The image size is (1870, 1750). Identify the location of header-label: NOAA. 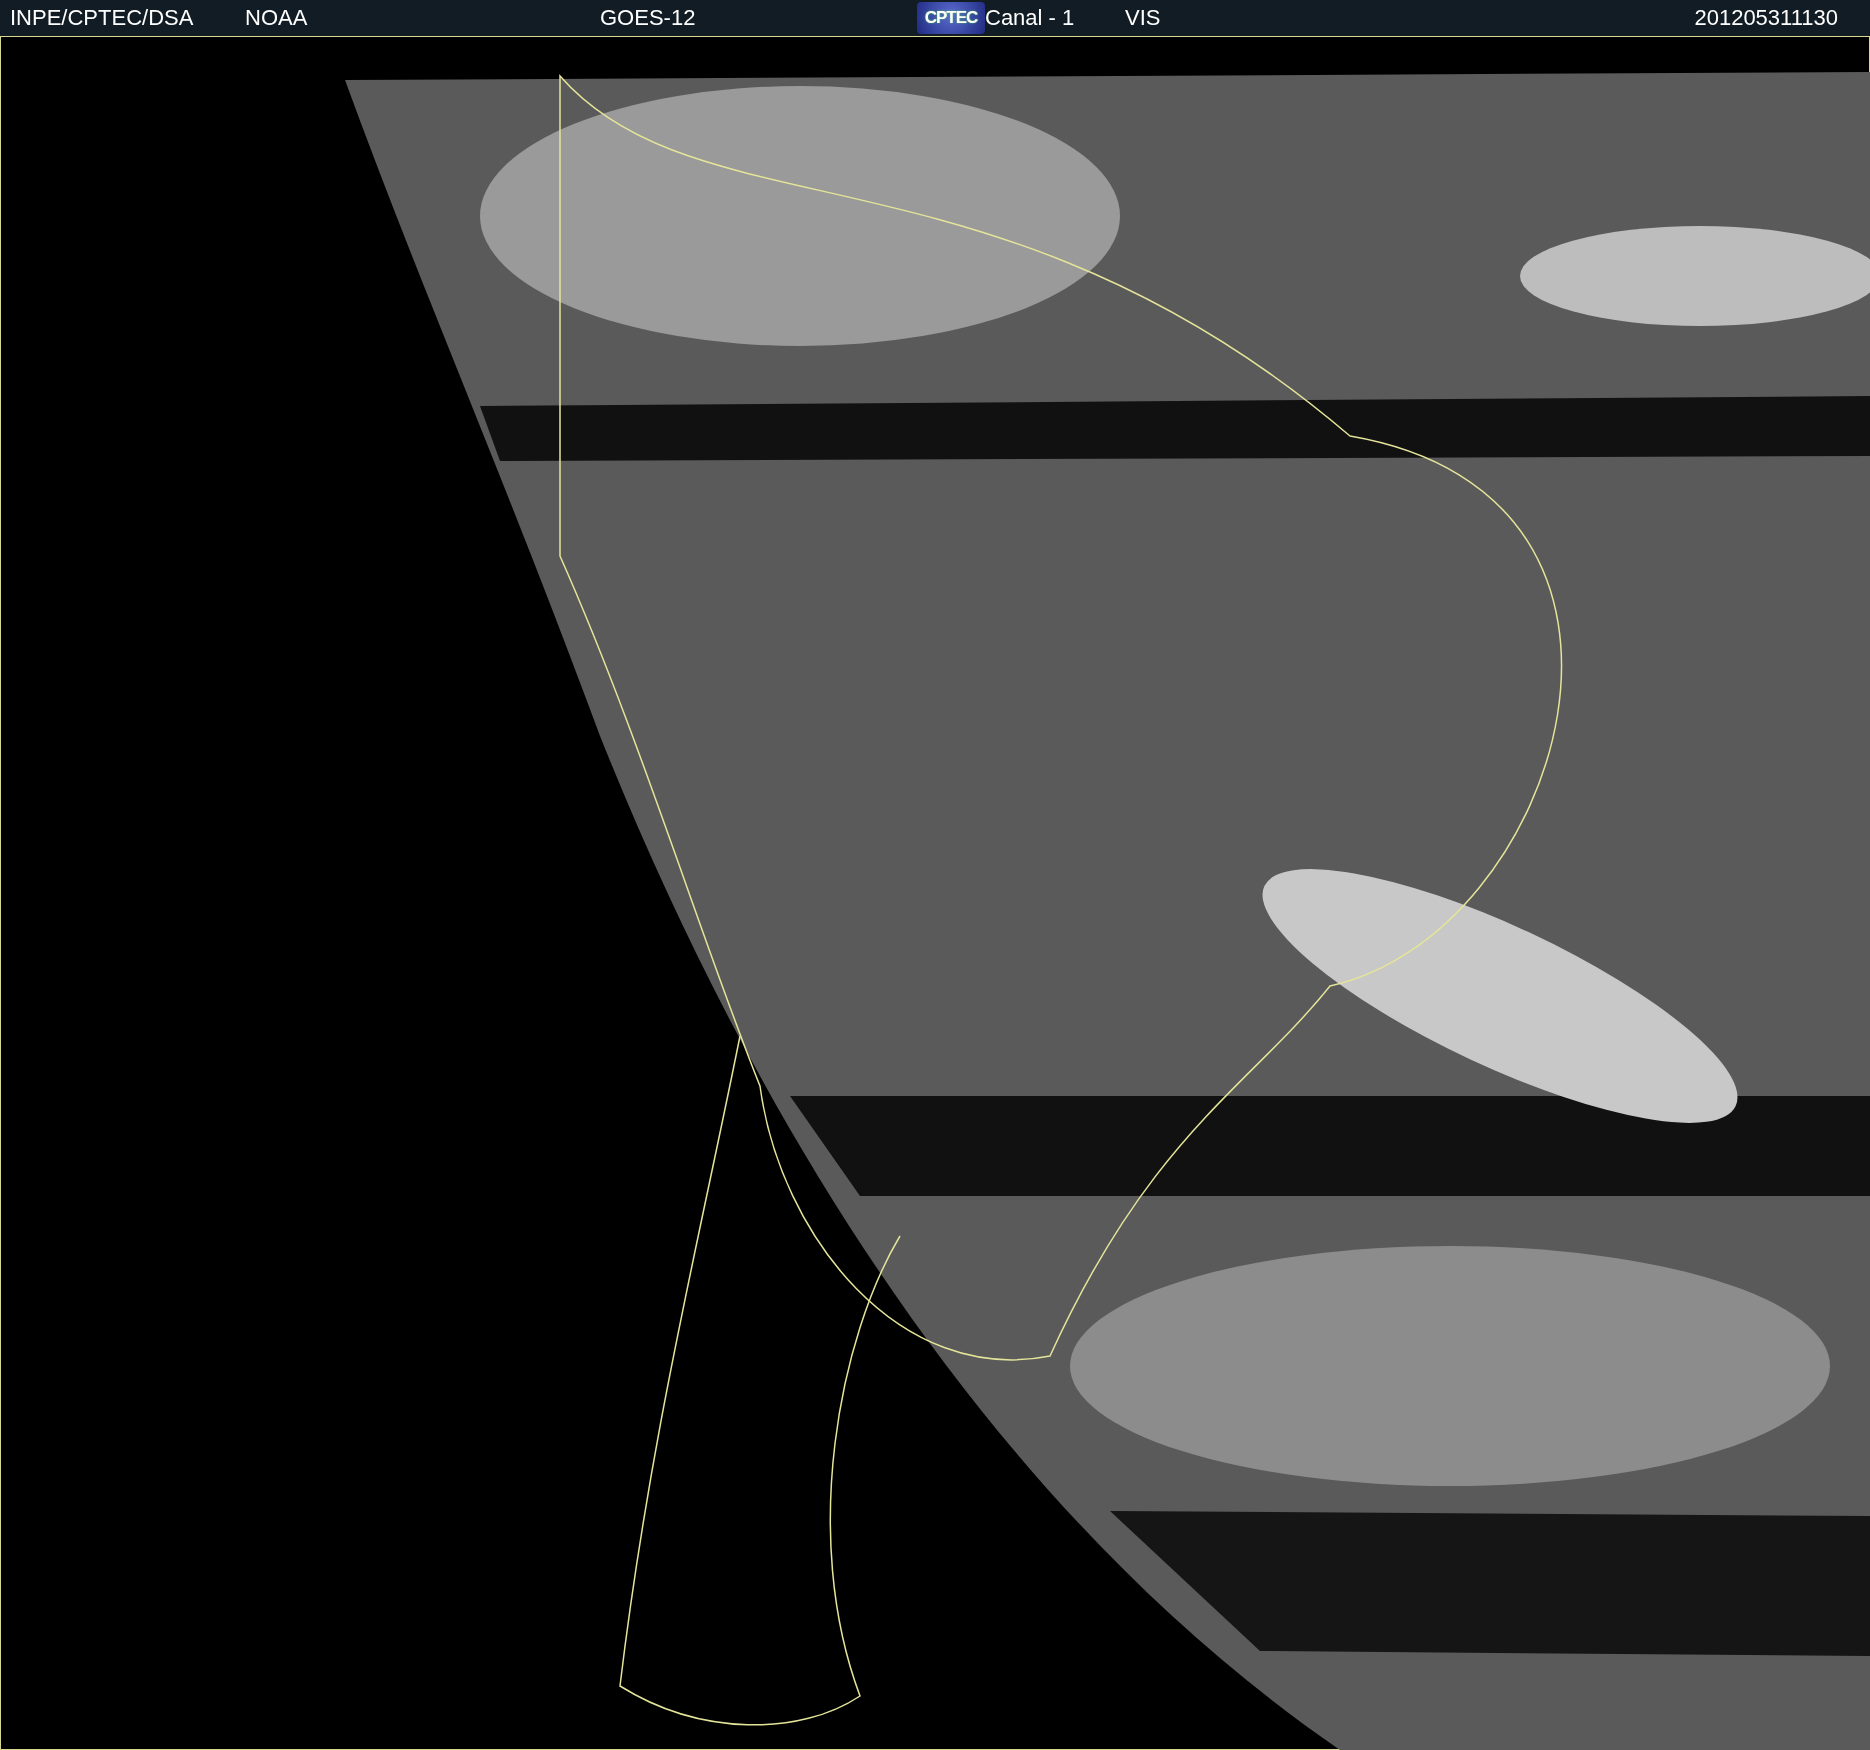
(276, 18).